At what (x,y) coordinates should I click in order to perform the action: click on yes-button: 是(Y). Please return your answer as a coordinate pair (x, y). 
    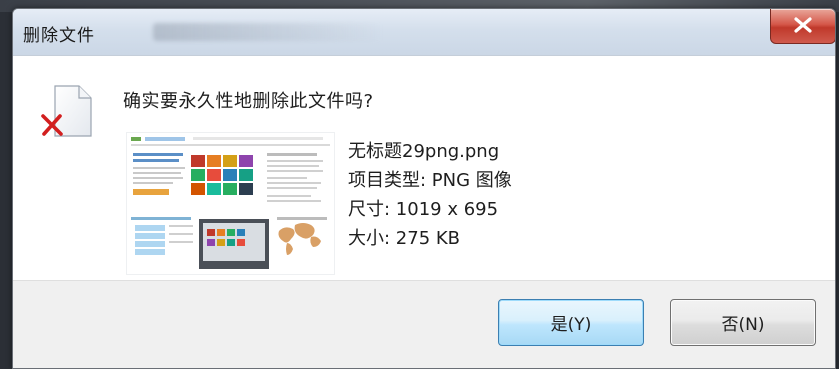
    Looking at the image, I should click on (571, 322).